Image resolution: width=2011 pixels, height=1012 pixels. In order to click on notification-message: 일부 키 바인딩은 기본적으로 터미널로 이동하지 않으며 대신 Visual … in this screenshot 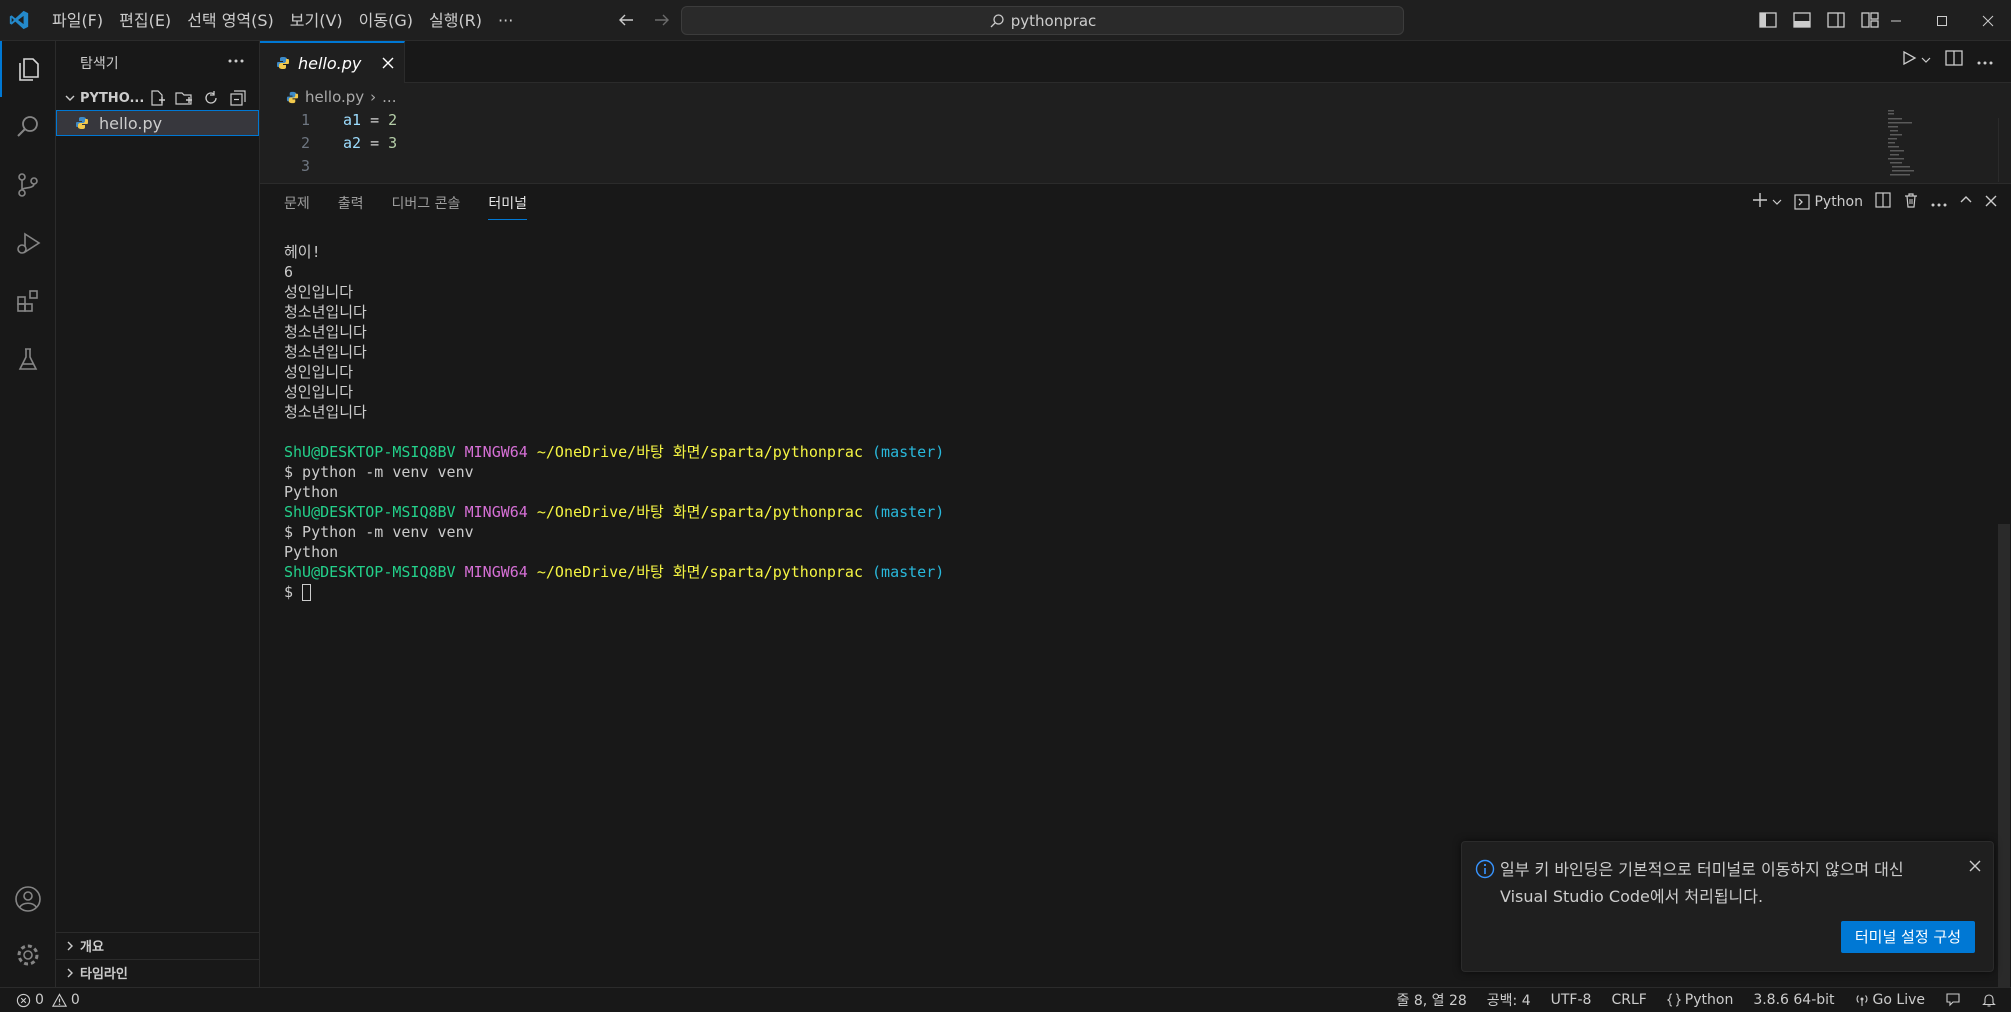, I will do `click(1725, 883)`.